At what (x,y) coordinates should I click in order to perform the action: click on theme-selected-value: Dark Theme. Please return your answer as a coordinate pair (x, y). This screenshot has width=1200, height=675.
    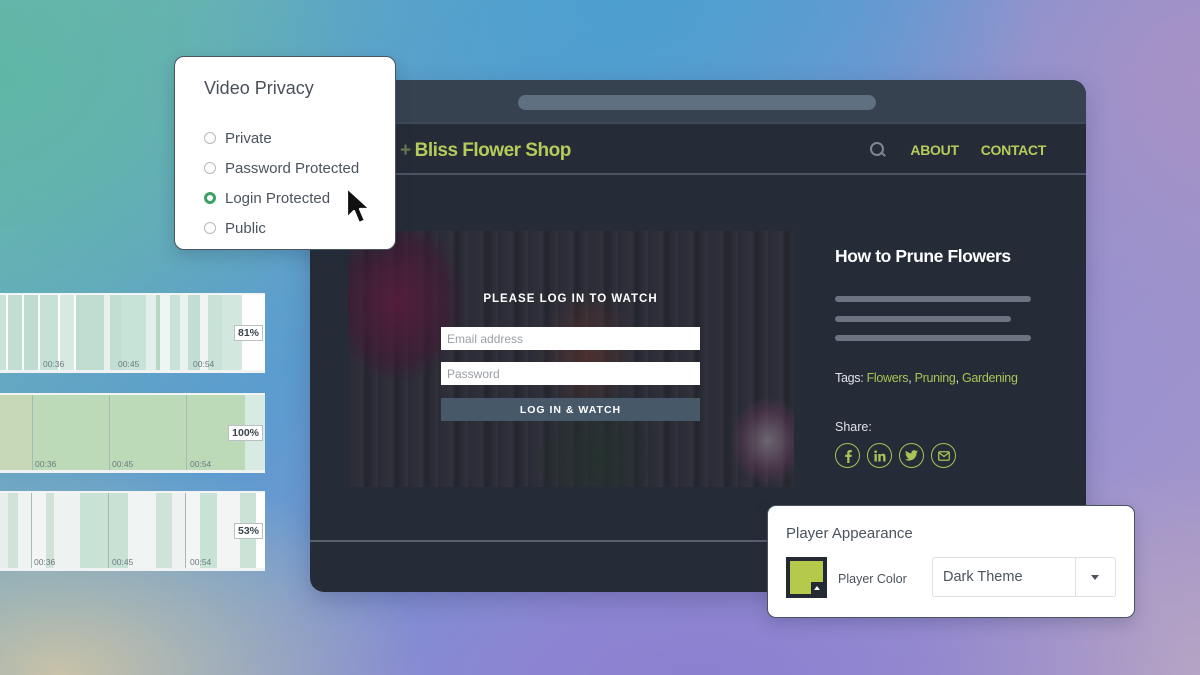
    Looking at the image, I should click on (983, 577).